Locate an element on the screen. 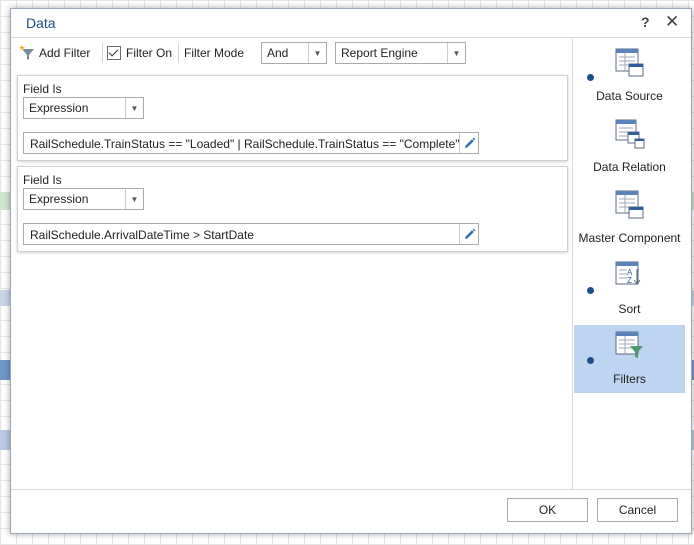 The height and width of the screenshot is (545, 694). sidebar-item-label: Filters is located at coordinates (629, 379).